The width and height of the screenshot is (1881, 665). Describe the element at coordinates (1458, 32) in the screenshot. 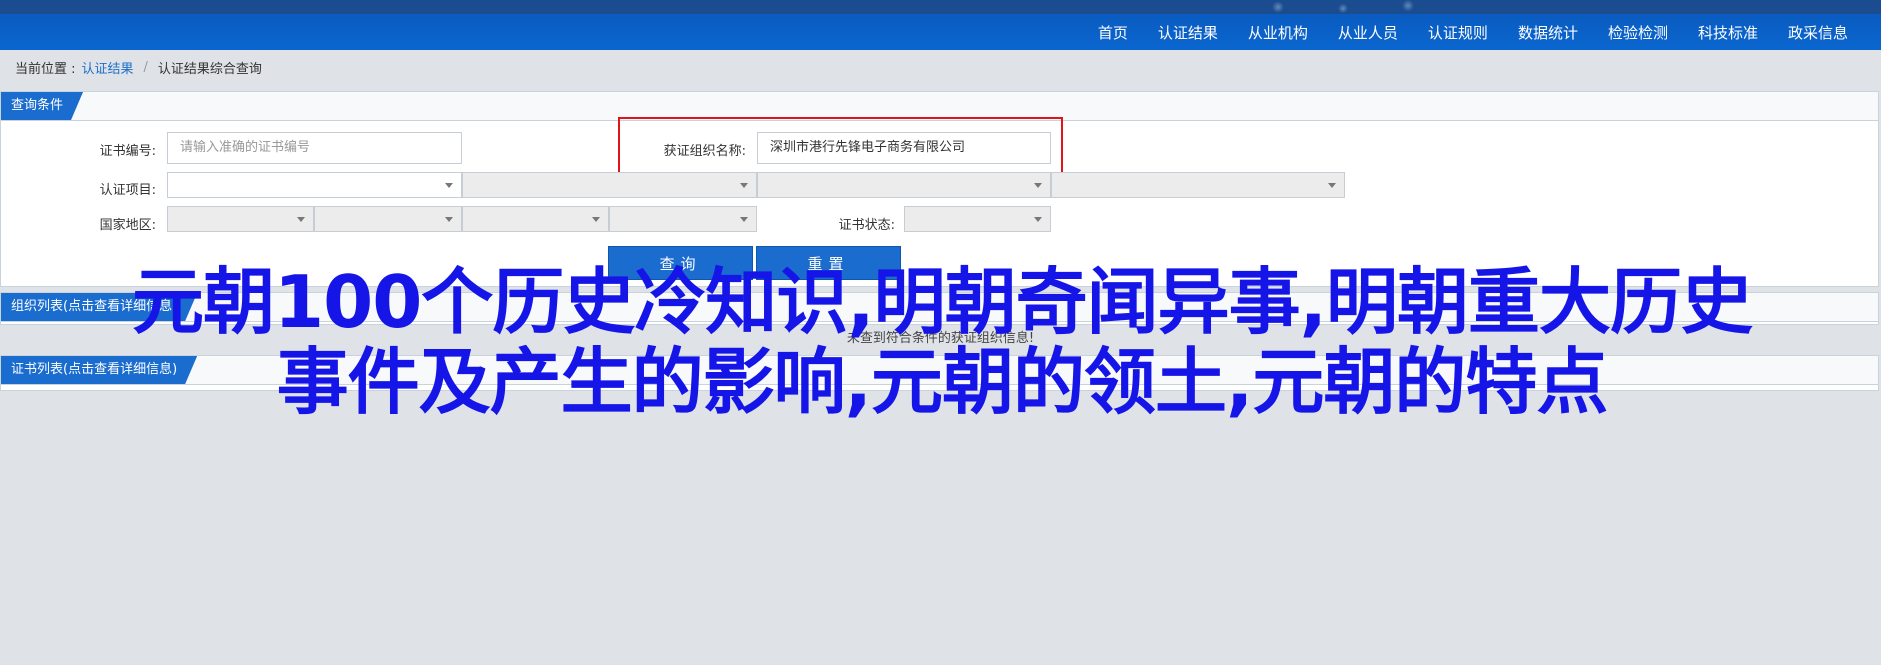

I see `nav-cert-rules: 认证规则` at that location.